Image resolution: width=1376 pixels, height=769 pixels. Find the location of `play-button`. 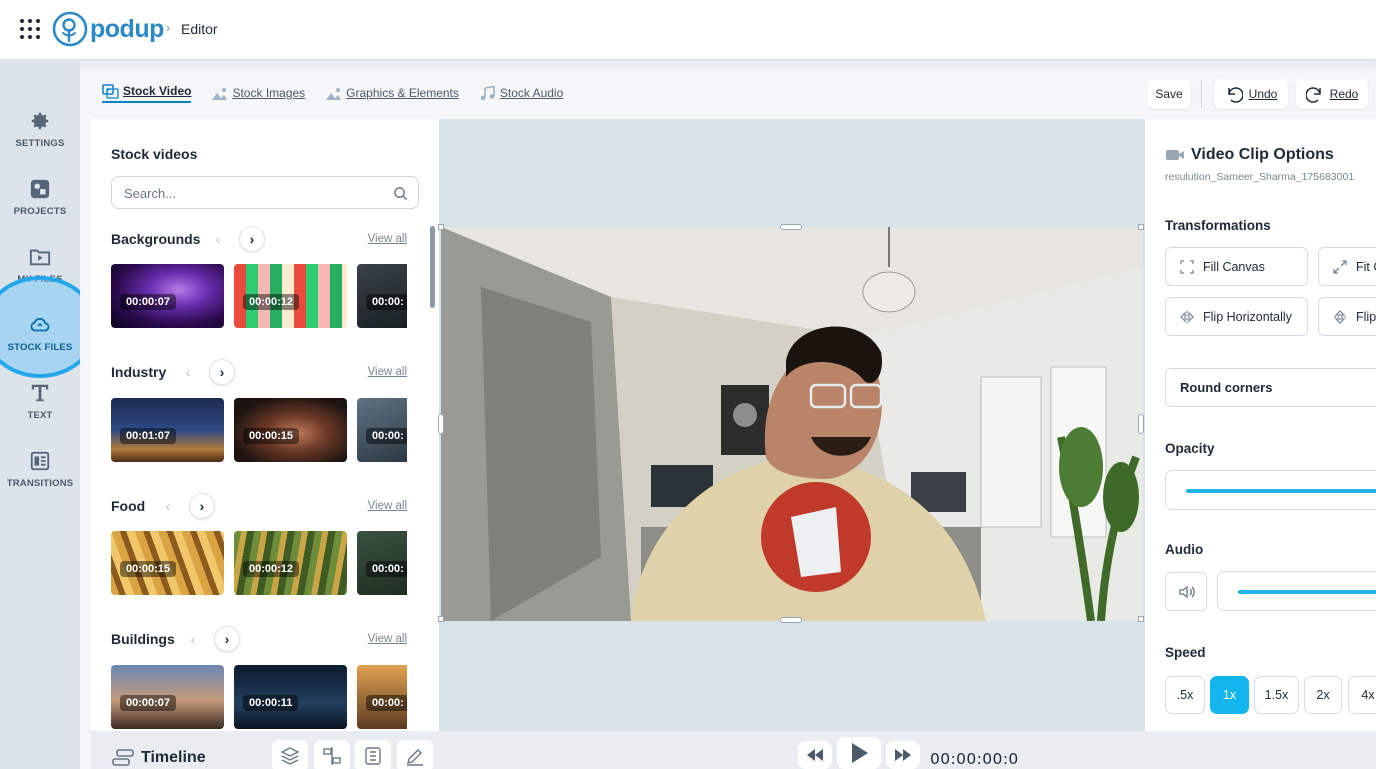

play-button is located at coordinates (859, 753).